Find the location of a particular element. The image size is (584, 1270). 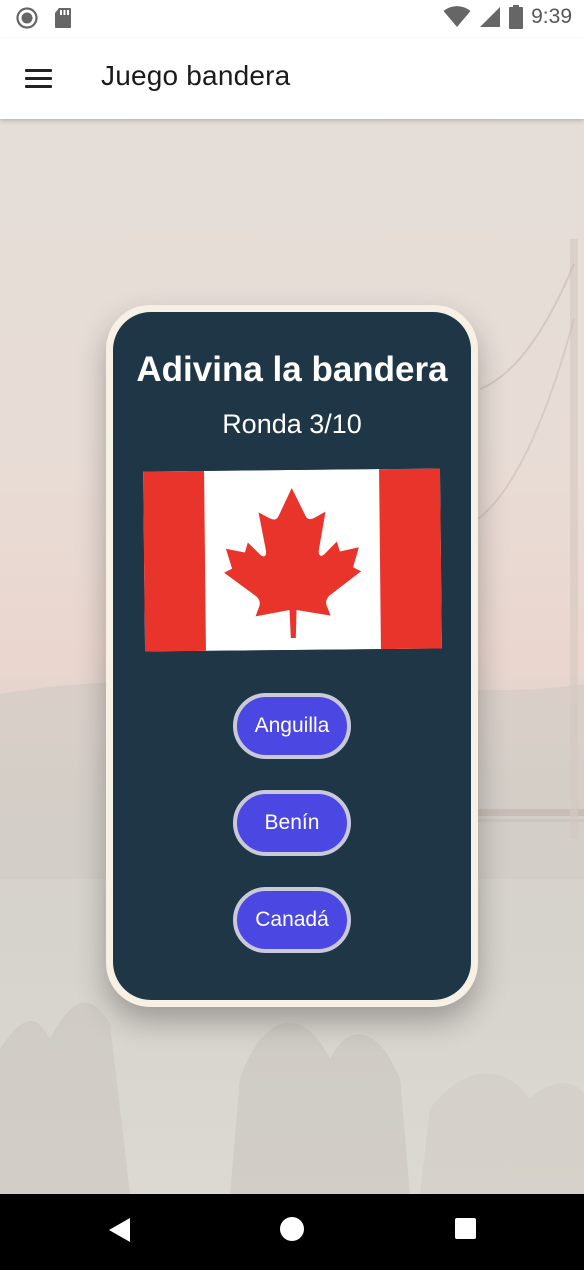

recents-icon is located at coordinates (465, 1228).